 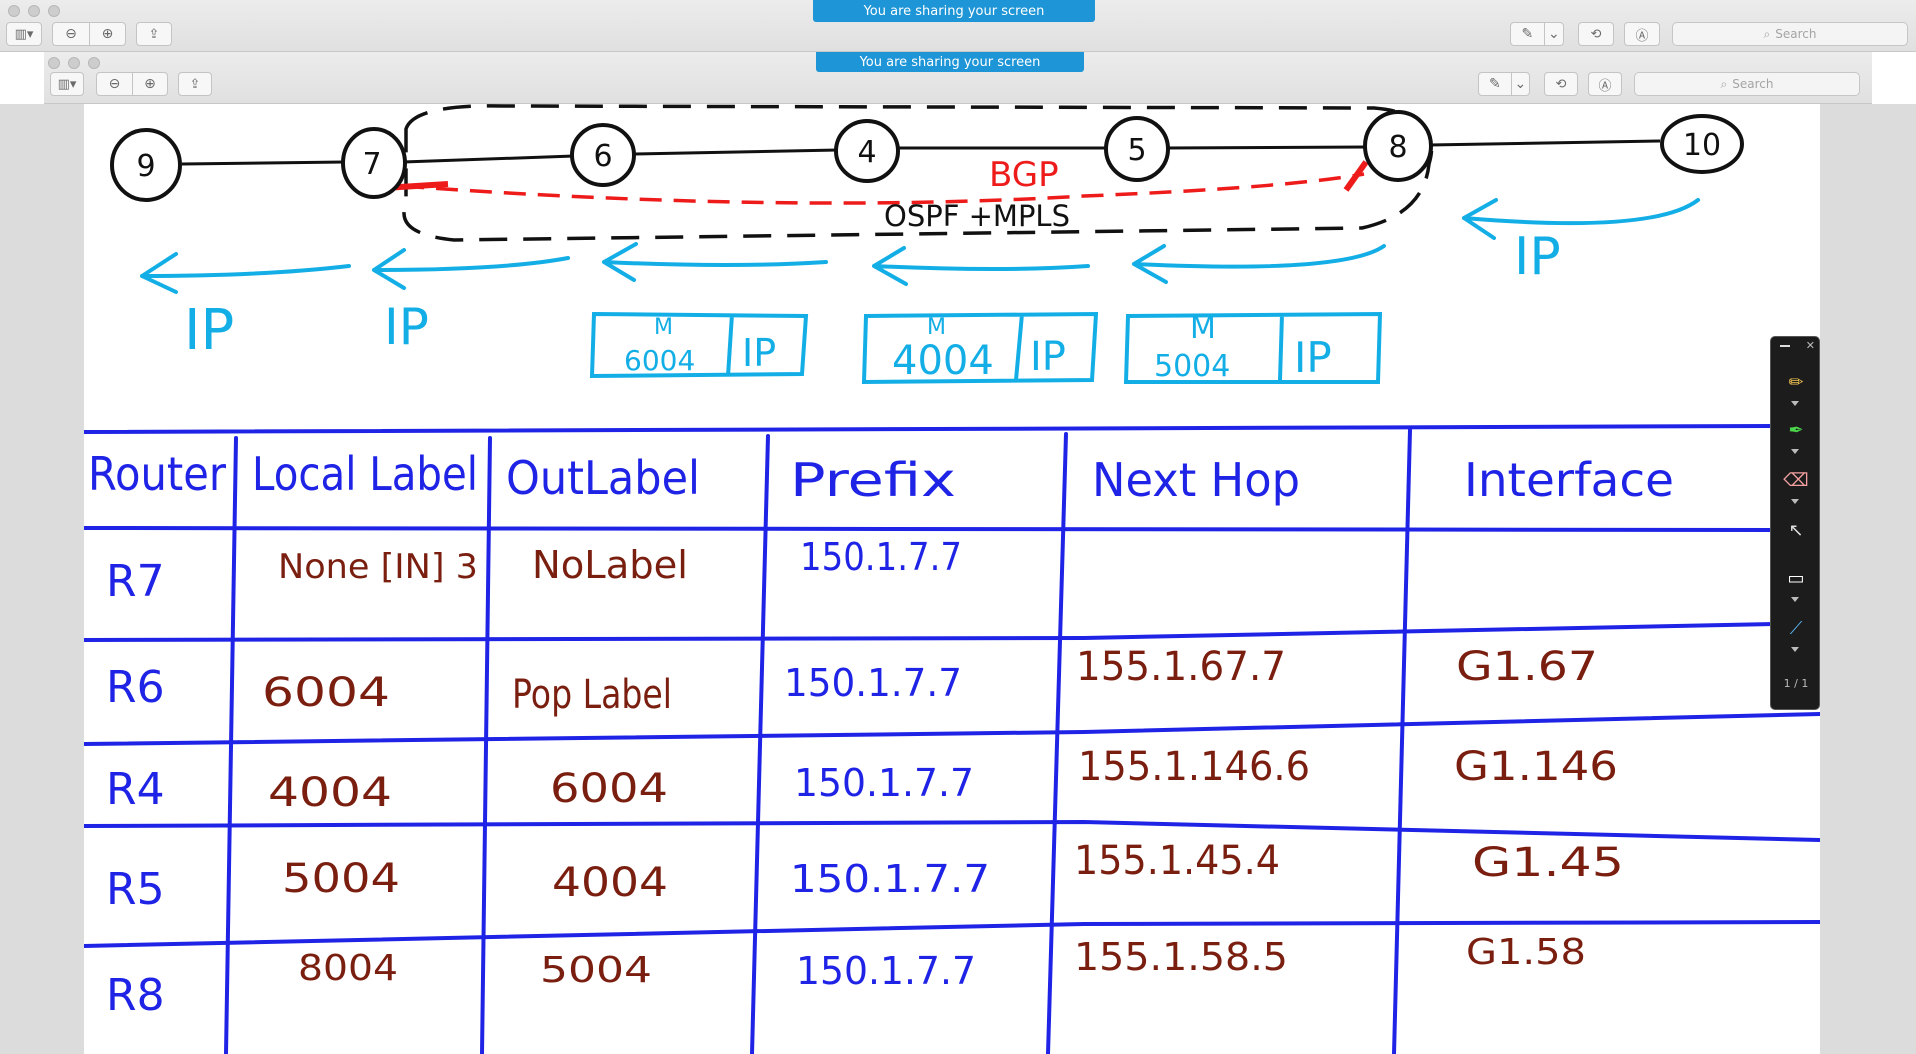 What do you see at coordinates (1528, 34) in the screenshot?
I see `markup-button: ✎` at bounding box center [1528, 34].